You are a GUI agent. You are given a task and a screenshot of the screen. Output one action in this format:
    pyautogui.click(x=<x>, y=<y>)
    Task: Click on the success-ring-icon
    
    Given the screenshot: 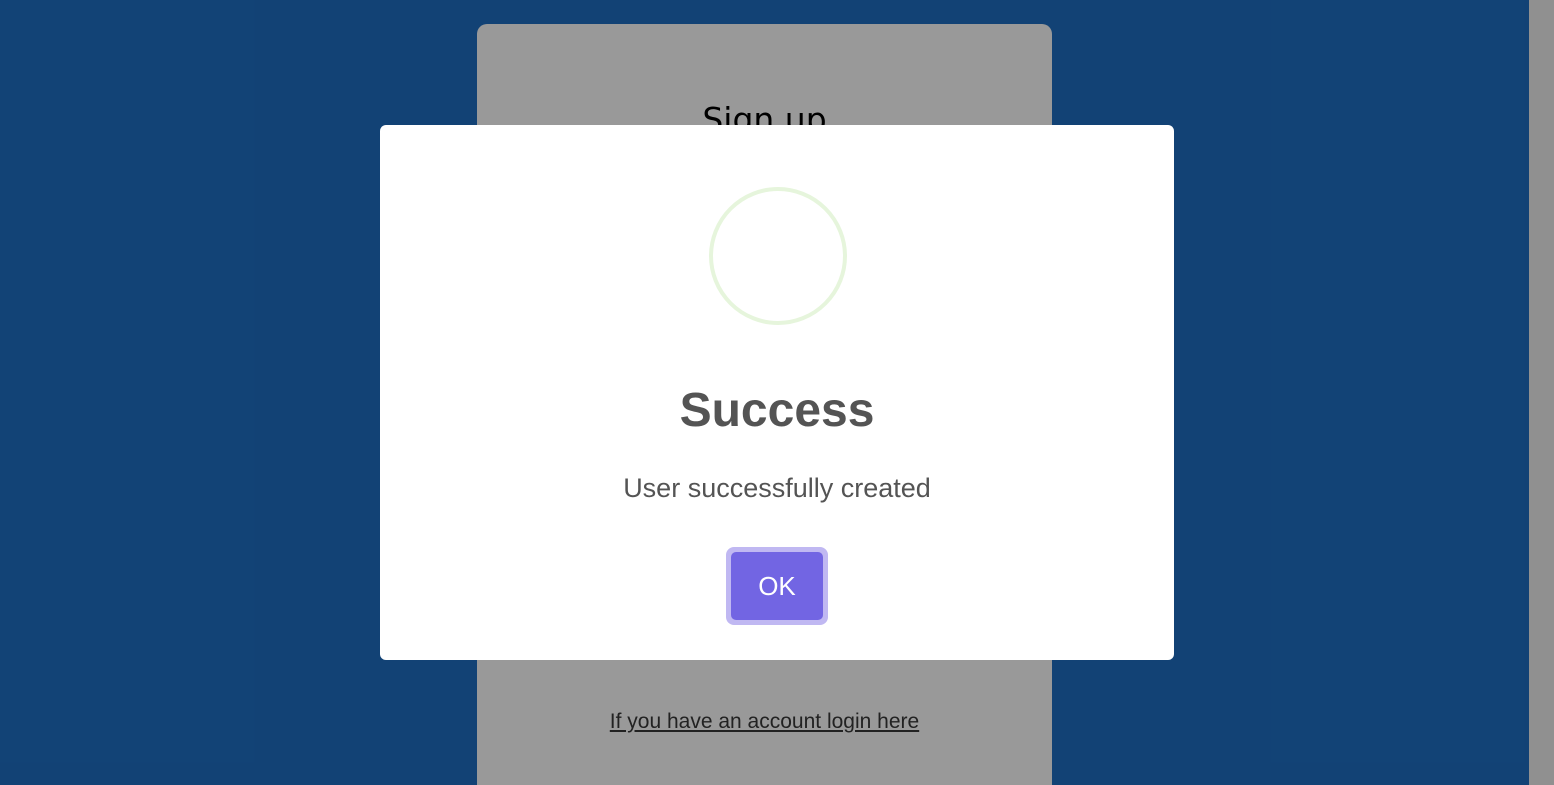 What is the action you would take?
    pyautogui.click(x=778, y=256)
    